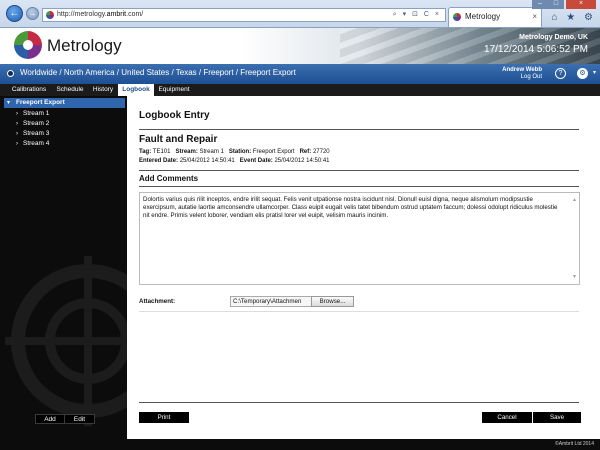 Image resolution: width=600 pixels, height=450 pixels. Describe the element at coordinates (66, 144) in the screenshot. I see `tree-item-stream-4: › Stream 4` at that location.